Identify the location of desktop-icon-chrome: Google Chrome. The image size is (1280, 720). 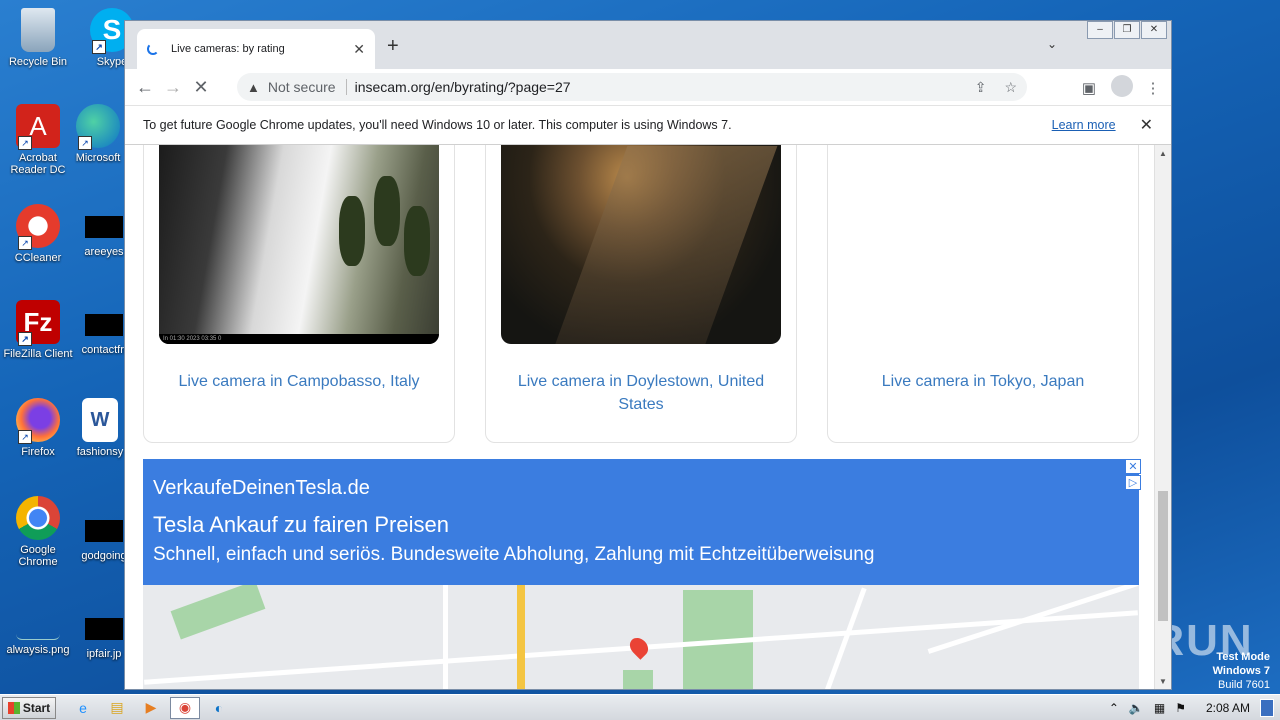
(38, 532).